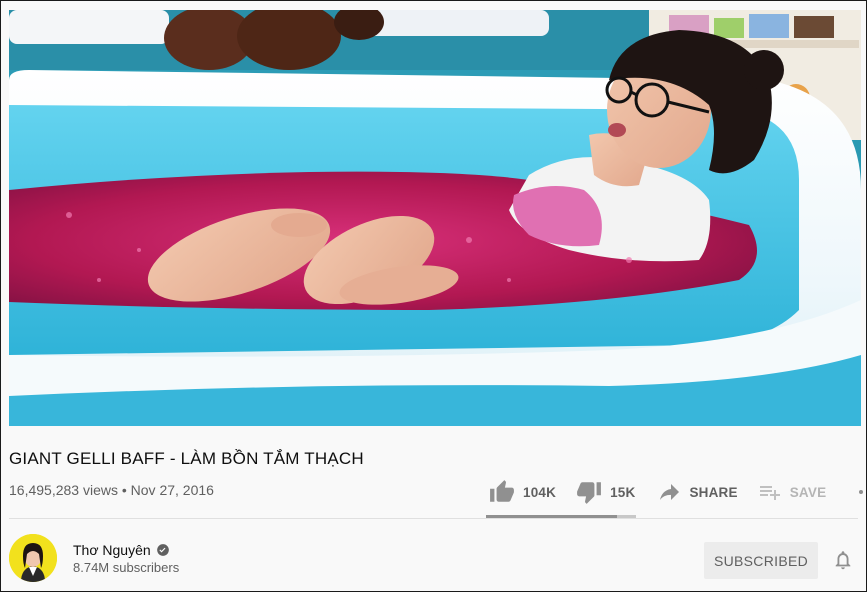 The width and height of the screenshot is (867, 592). I want to click on video-actions: 104K 15K SHARE SAVE, so click(677, 492).